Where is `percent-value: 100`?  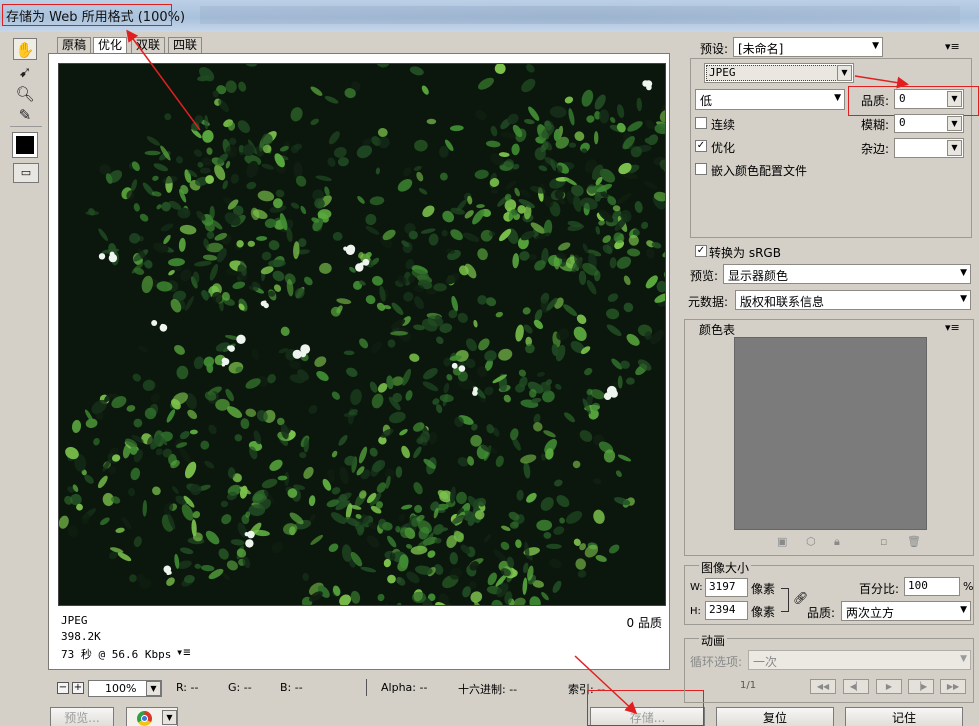 percent-value: 100 is located at coordinates (918, 585).